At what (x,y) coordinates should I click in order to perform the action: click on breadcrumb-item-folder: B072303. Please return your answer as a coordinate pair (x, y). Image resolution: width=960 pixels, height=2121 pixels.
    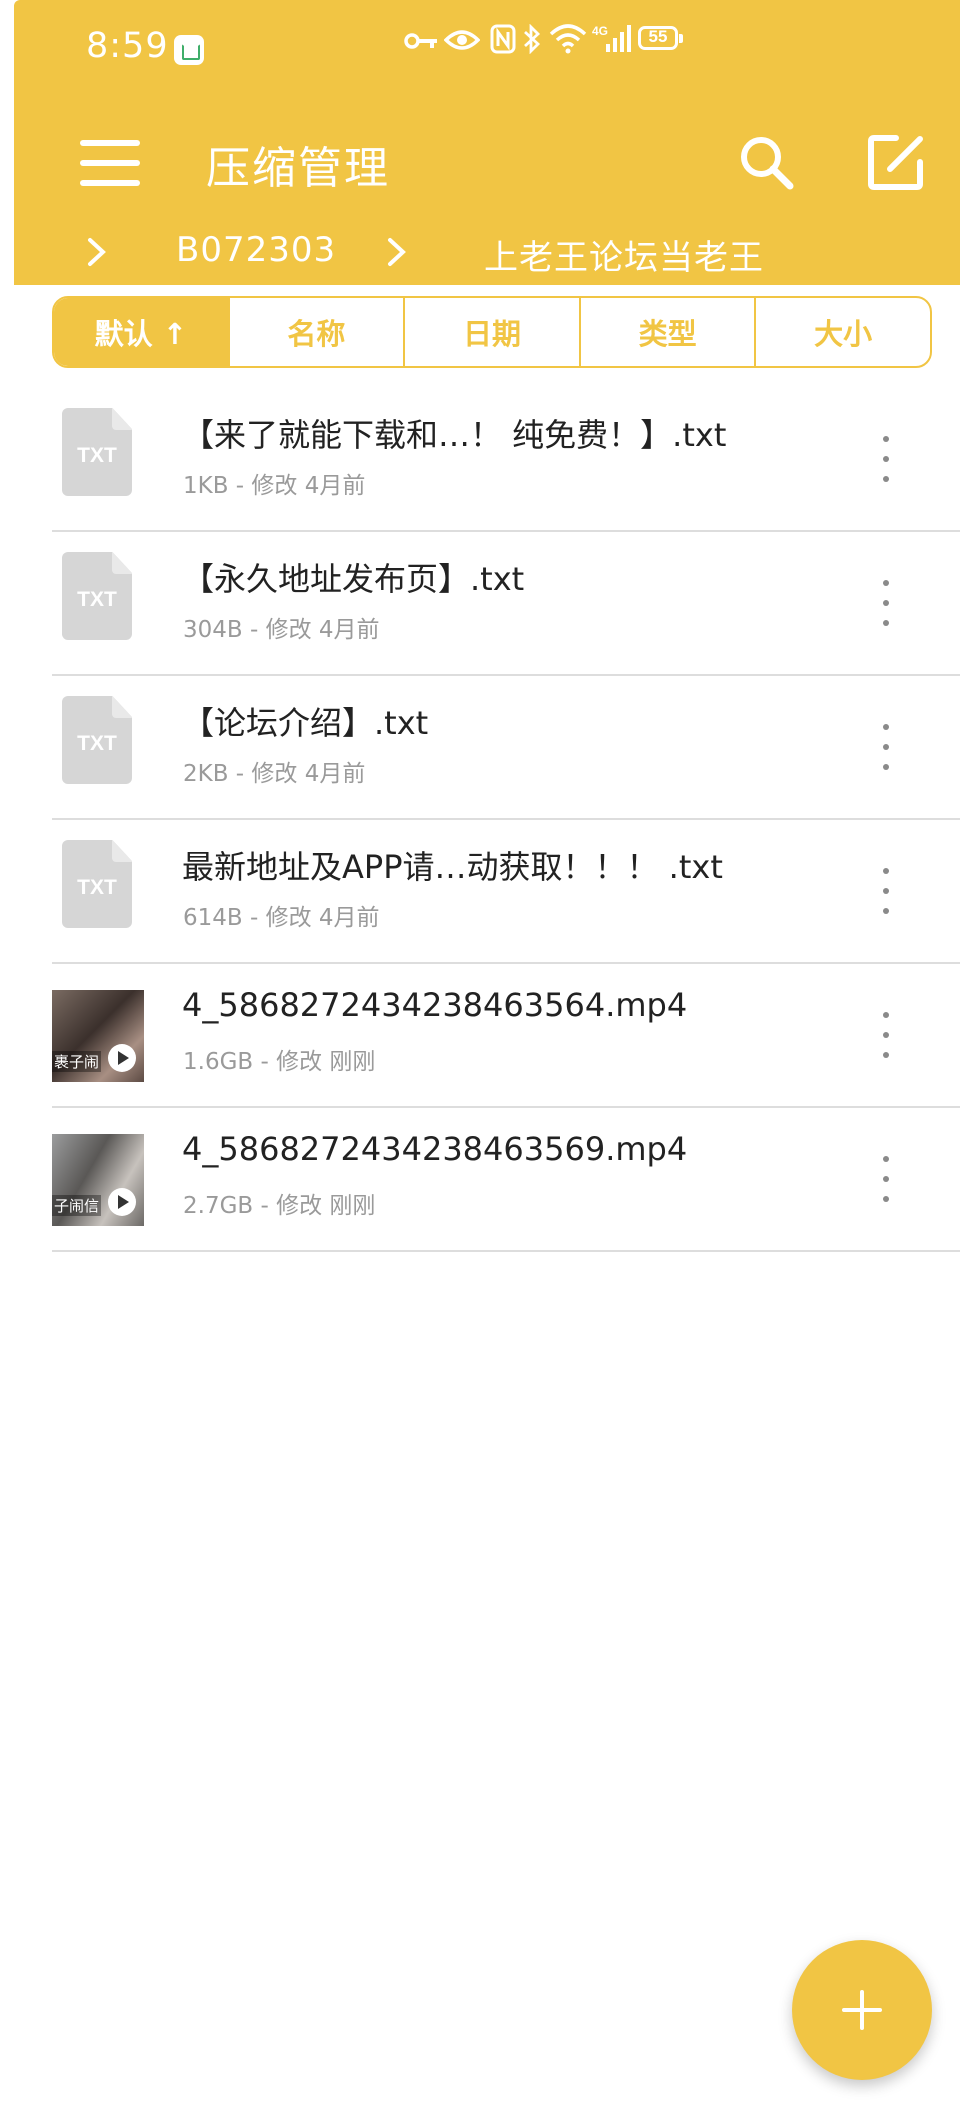
    Looking at the image, I should click on (256, 250).